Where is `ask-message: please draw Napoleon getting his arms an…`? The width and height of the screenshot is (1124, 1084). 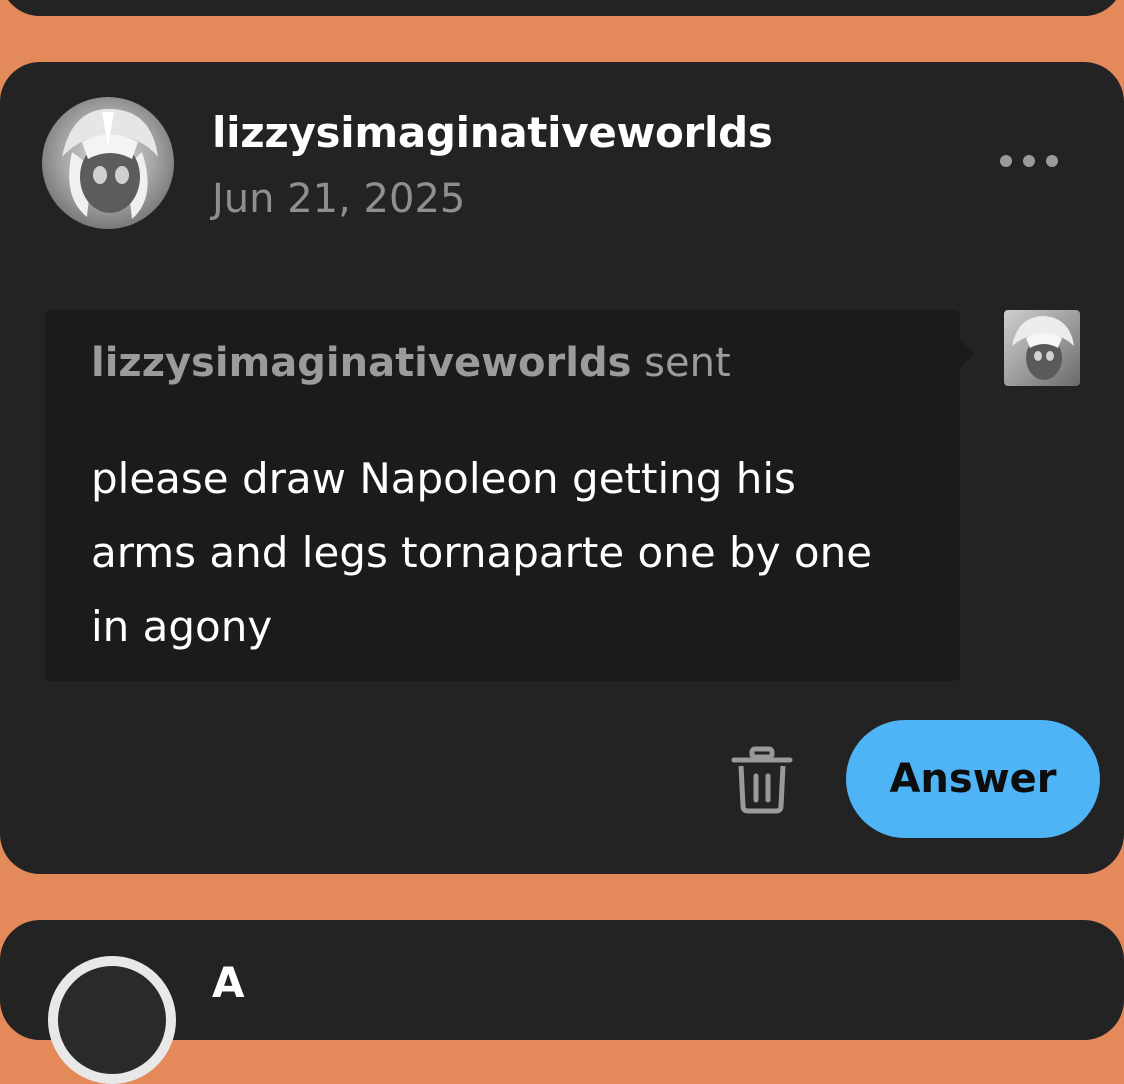 ask-message: please draw Napoleon getting his arms an… is located at coordinates (482, 552).